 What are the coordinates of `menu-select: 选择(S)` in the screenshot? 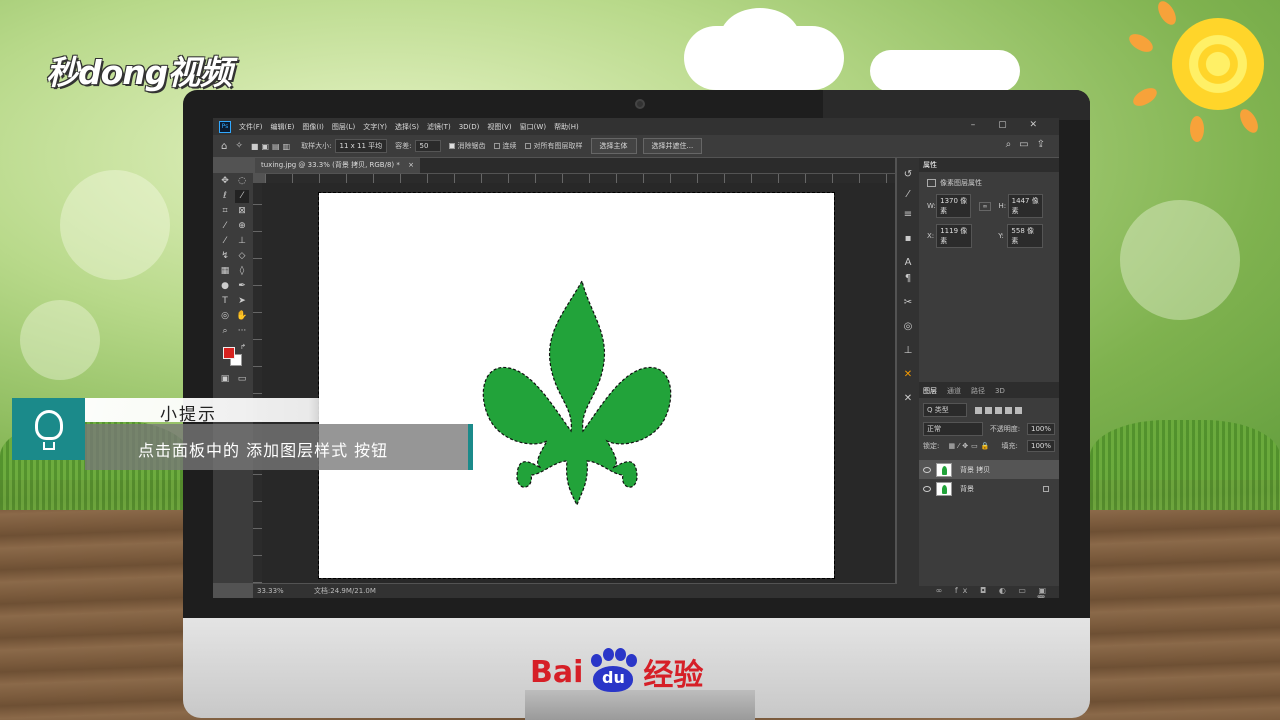 It's located at (407, 127).